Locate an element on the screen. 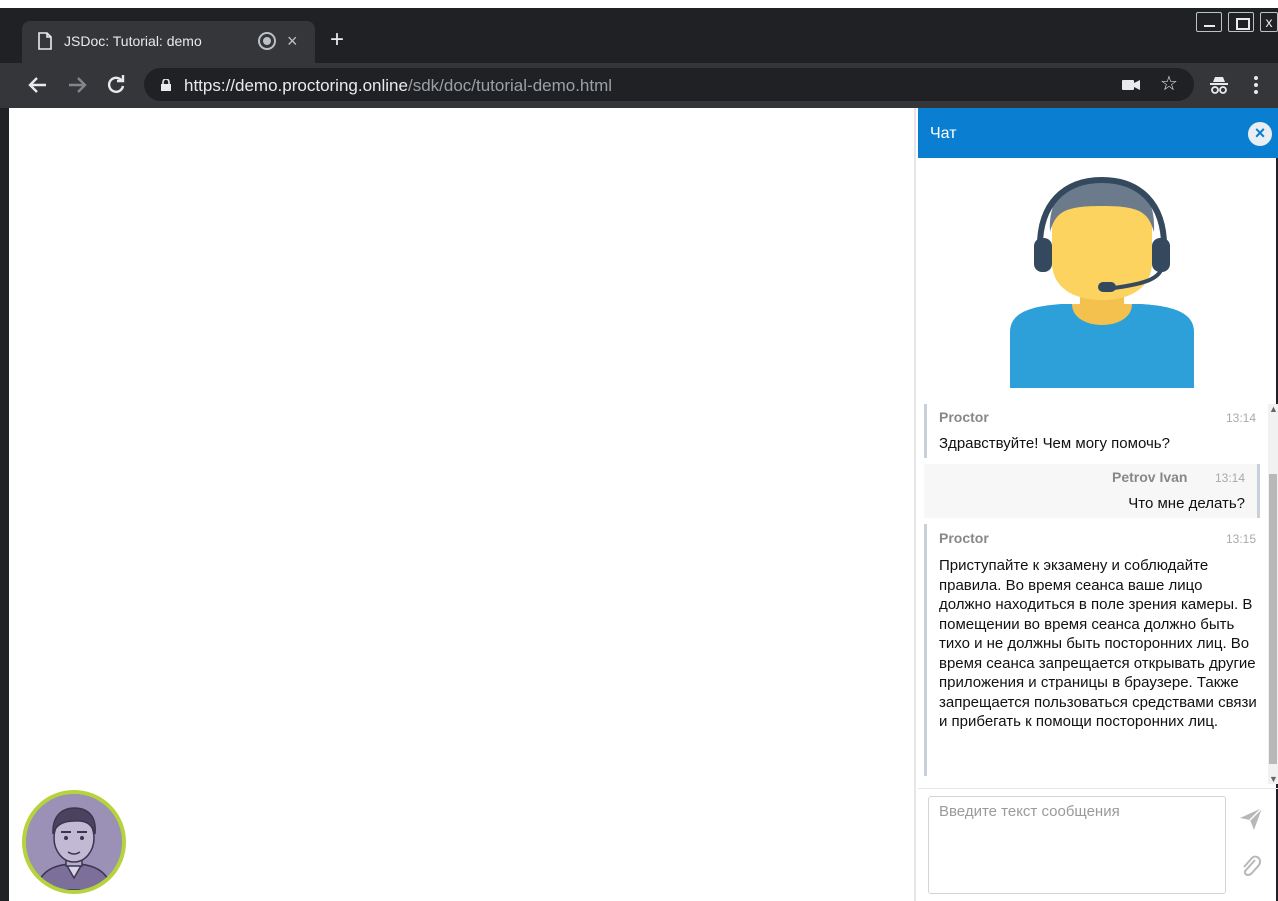 The height and width of the screenshot is (901, 1278). window-close-icon: x is located at coordinates (1269, 22).